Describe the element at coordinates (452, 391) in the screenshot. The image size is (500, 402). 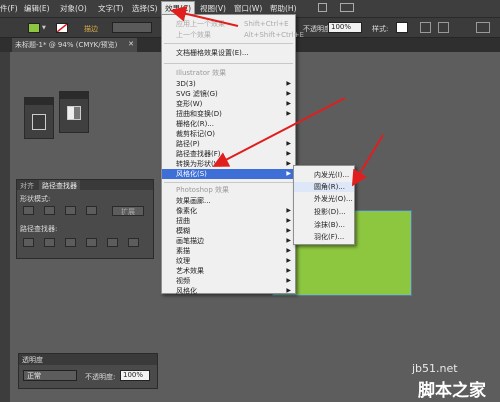
I see `watermark-brand: 脚本之家` at that location.